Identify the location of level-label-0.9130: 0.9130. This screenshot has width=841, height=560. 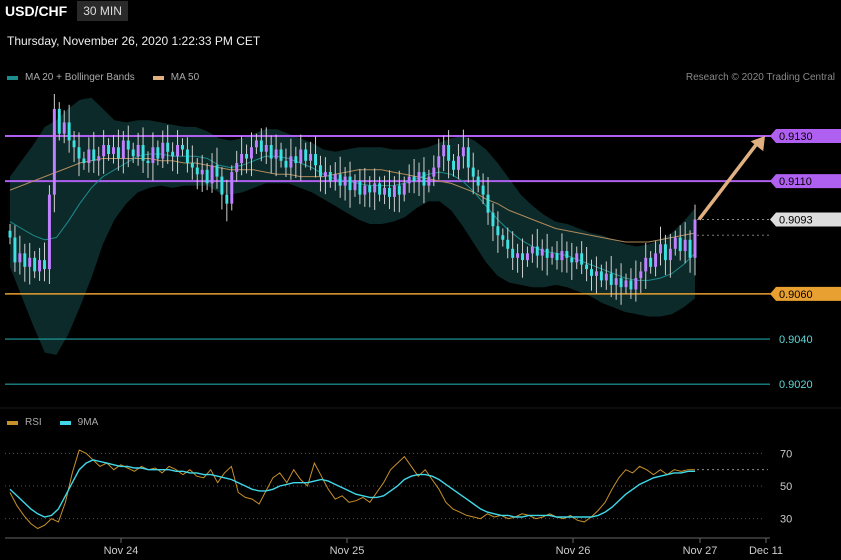
(796, 137).